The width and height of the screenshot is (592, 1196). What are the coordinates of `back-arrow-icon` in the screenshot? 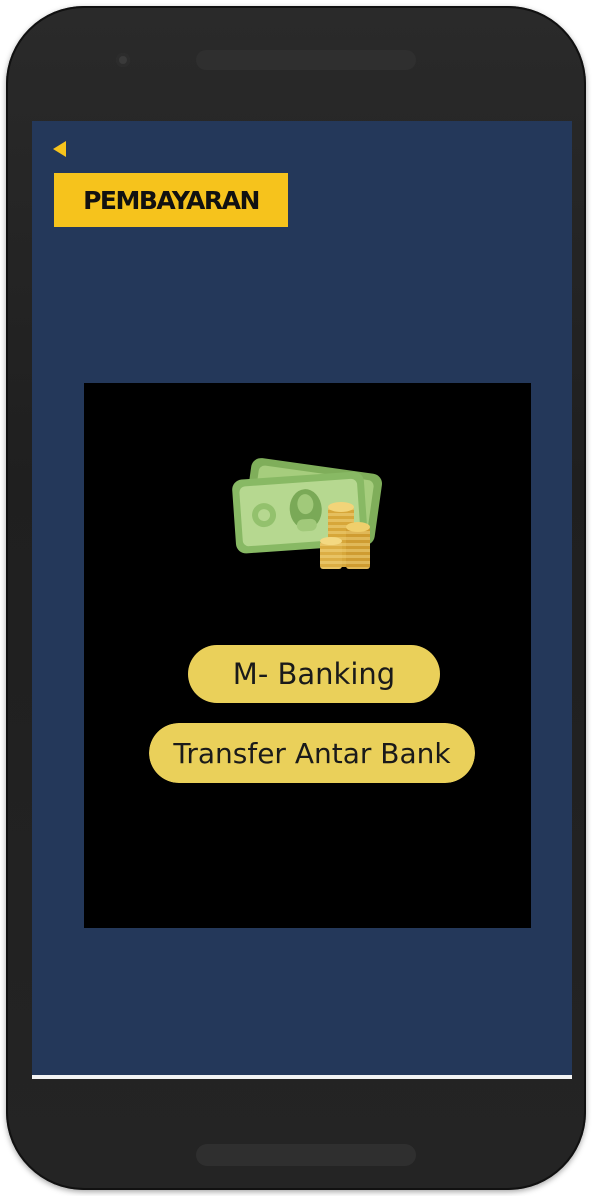 It's located at (60, 149).